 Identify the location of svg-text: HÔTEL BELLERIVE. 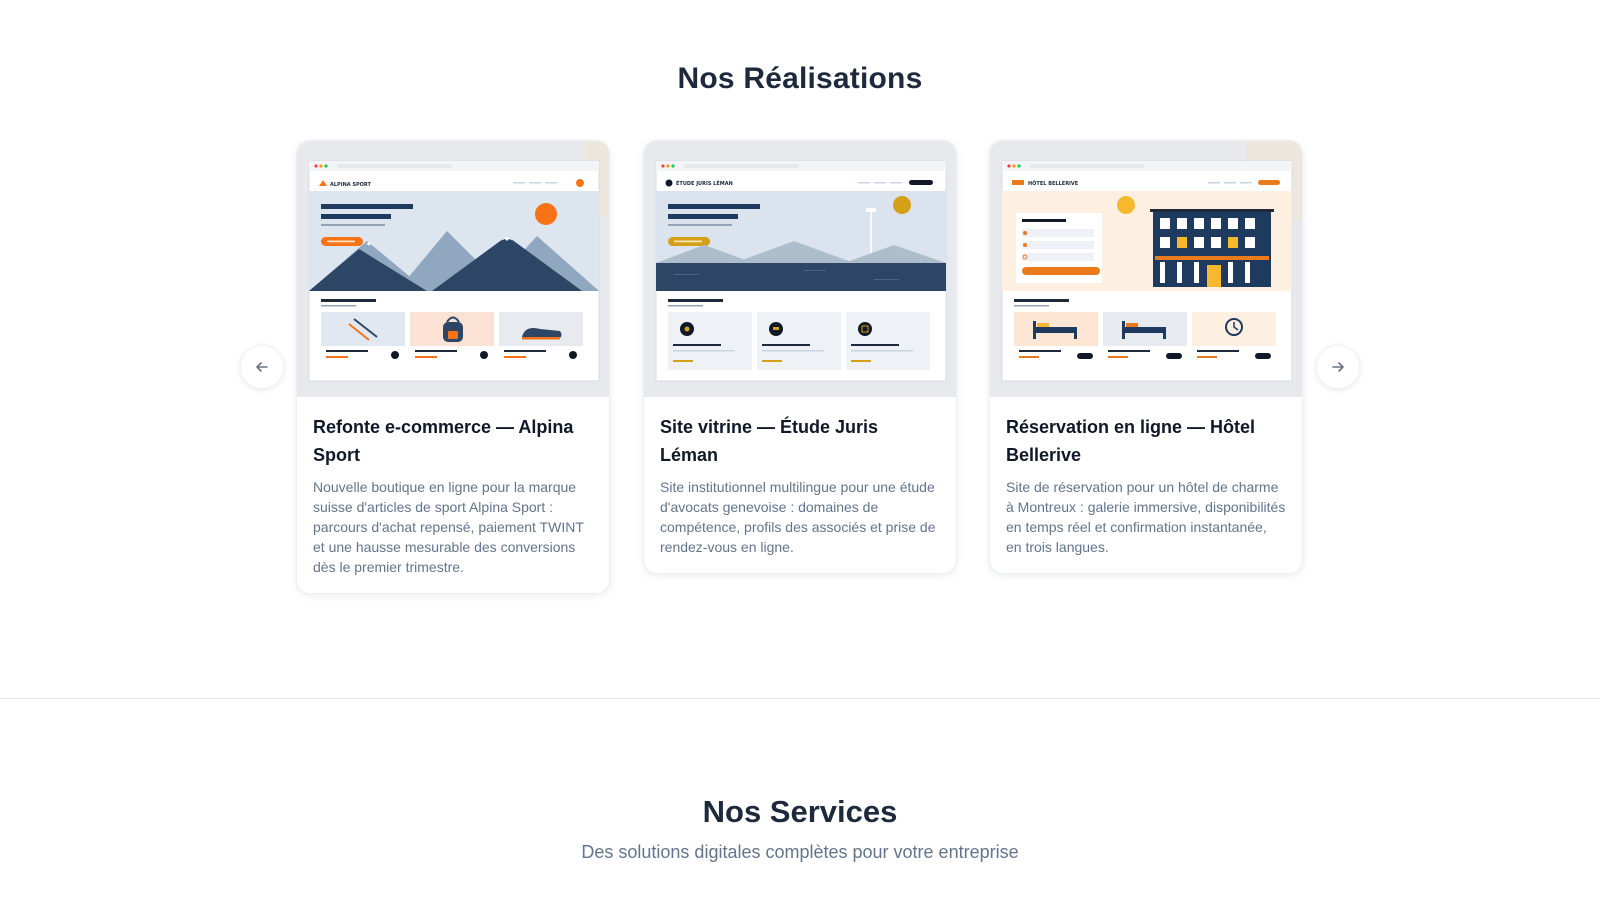
(1053, 183).